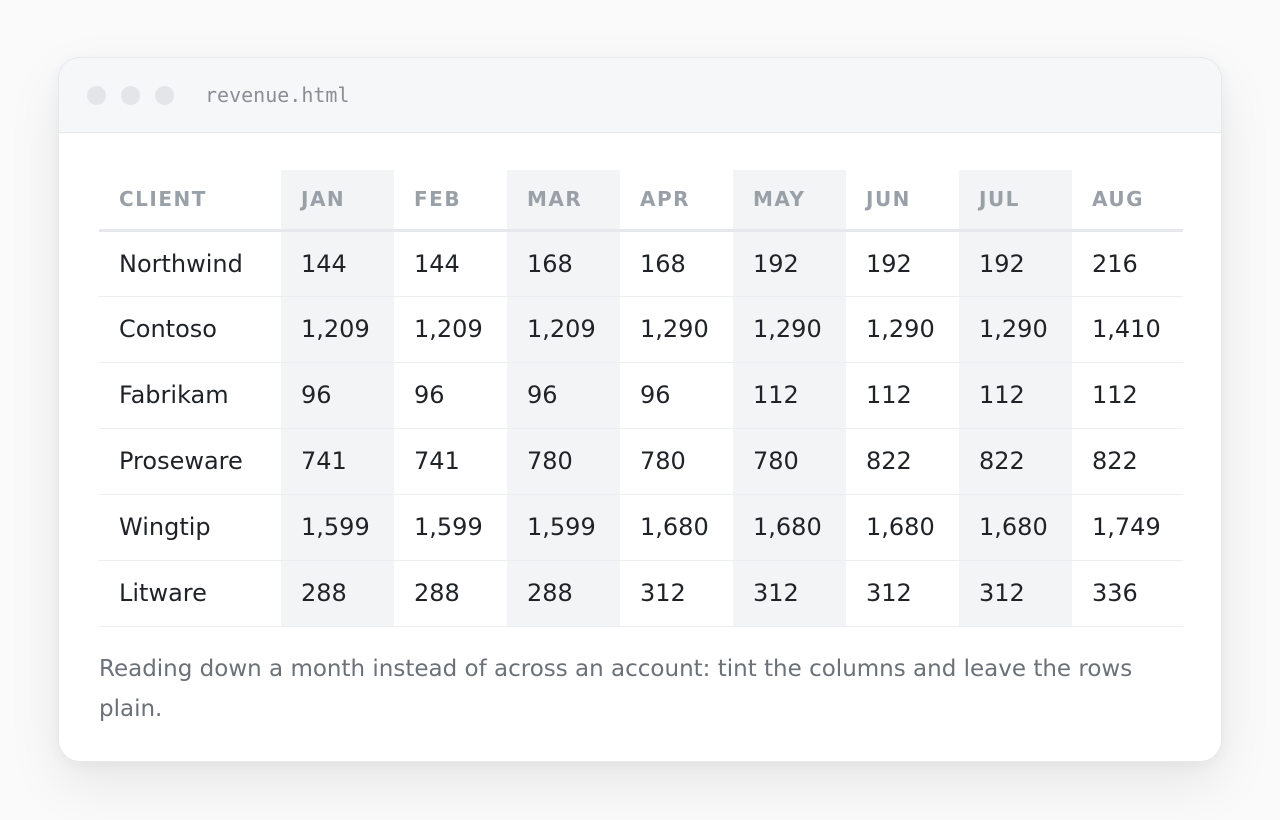  What do you see at coordinates (190, 461) in the screenshot?
I see `client-name-cell: Proseware` at bounding box center [190, 461].